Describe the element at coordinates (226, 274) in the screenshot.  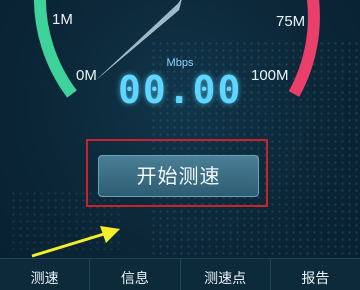
I see `nav-tab-test-points: 测速点` at that location.